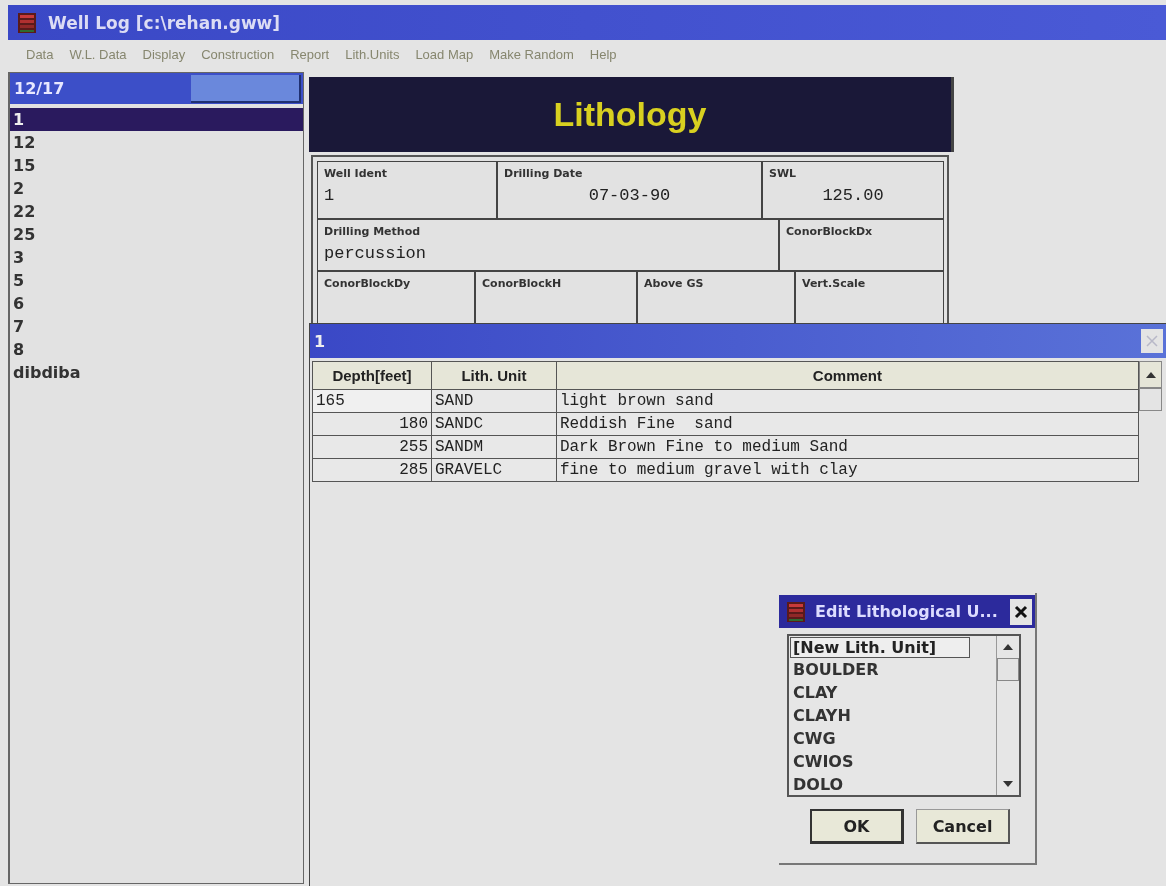 Image resolution: width=1166 pixels, height=886 pixels. What do you see at coordinates (164, 22) in the screenshot?
I see `window-title: Well Log [c:\rehan.gww]` at bounding box center [164, 22].